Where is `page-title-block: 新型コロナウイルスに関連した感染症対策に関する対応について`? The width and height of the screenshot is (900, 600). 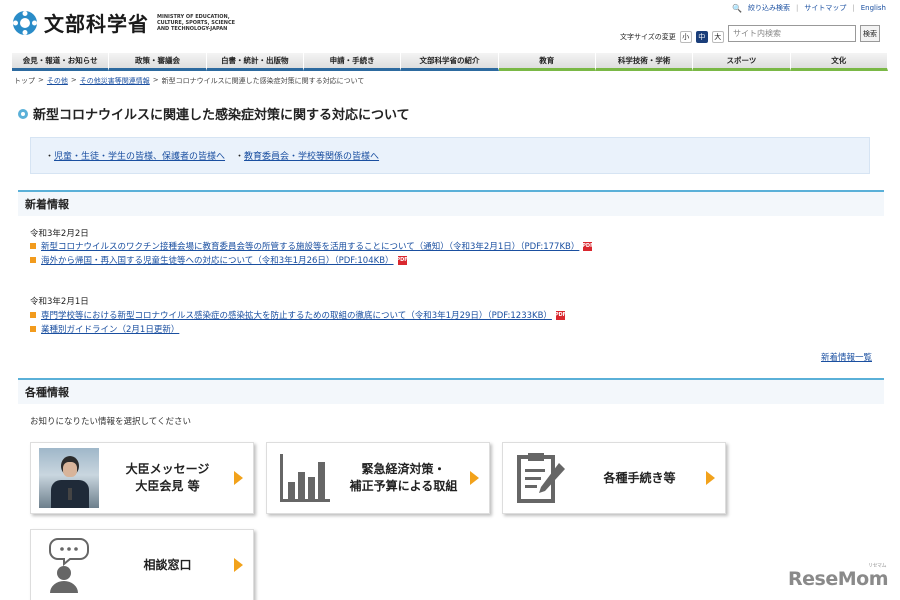 page-title-block: 新型コロナウイルスに関連した感染症対策に関する対応について is located at coordinates (214, 113).